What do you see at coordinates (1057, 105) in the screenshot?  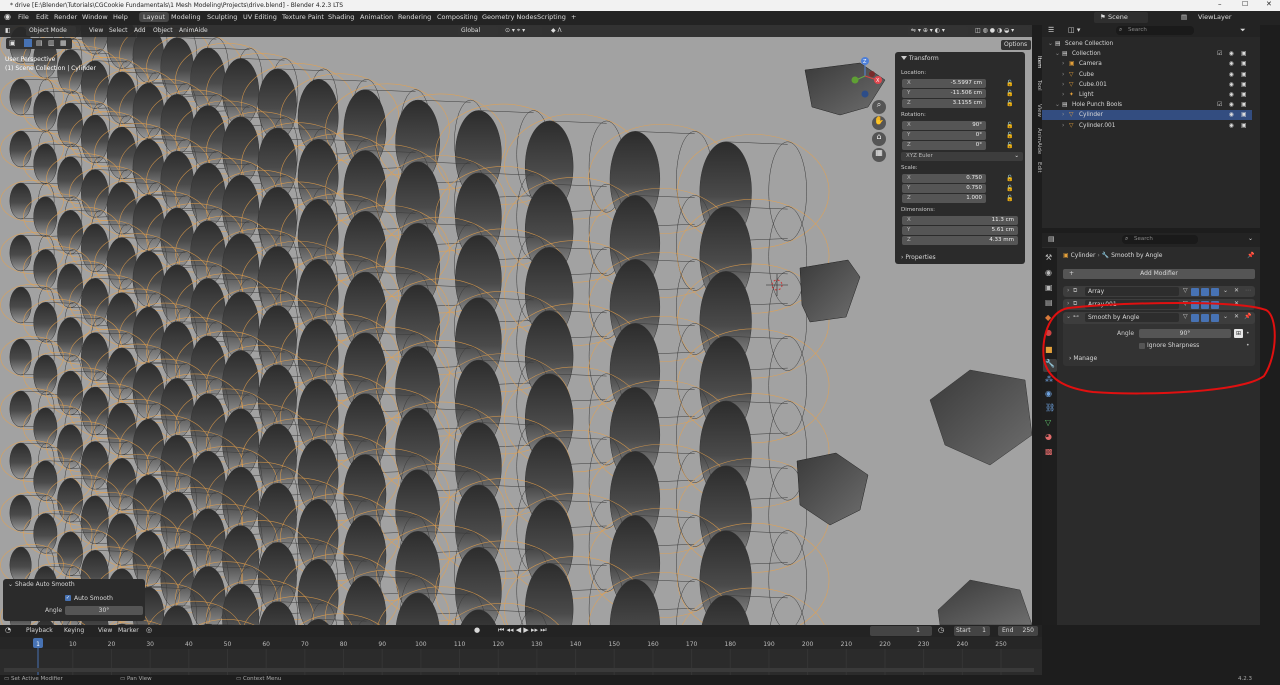 I see `expand-chevron-icon: ⌄` at bounding box center [1057, 105].